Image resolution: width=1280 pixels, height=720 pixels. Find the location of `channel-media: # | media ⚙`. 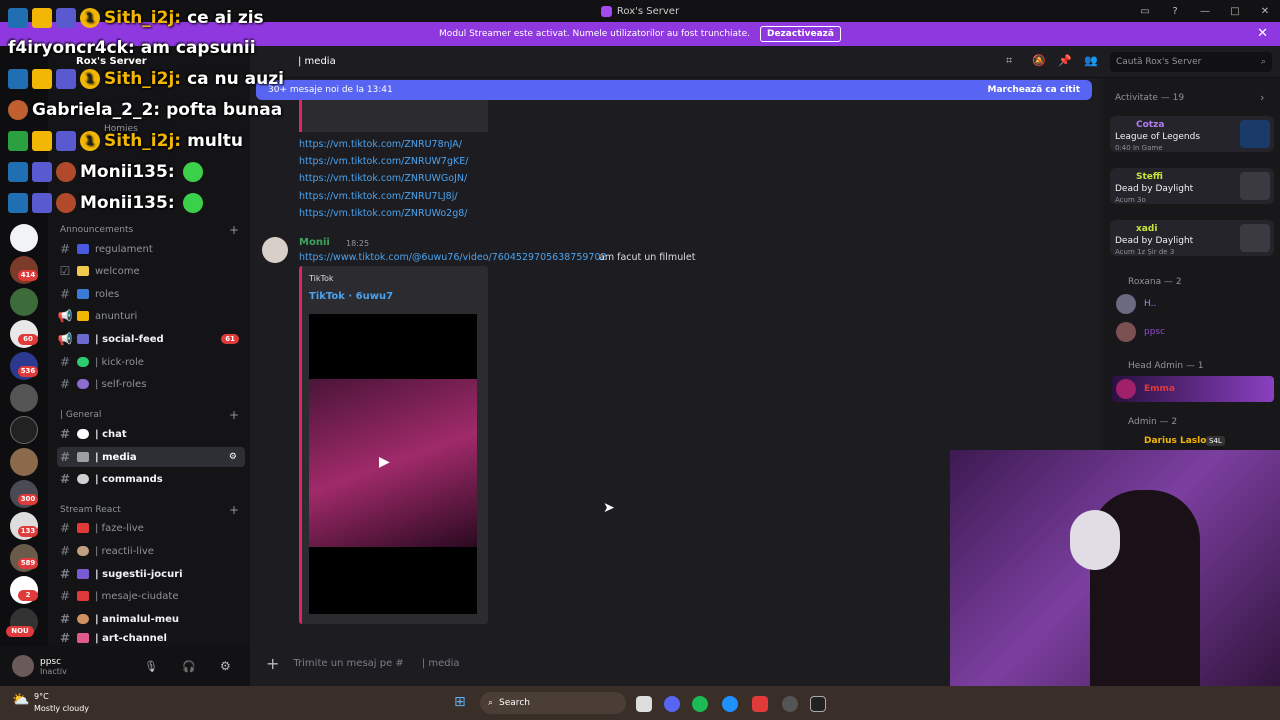

channel-media: # | media ⚙ is located at coordinates (151, 457).